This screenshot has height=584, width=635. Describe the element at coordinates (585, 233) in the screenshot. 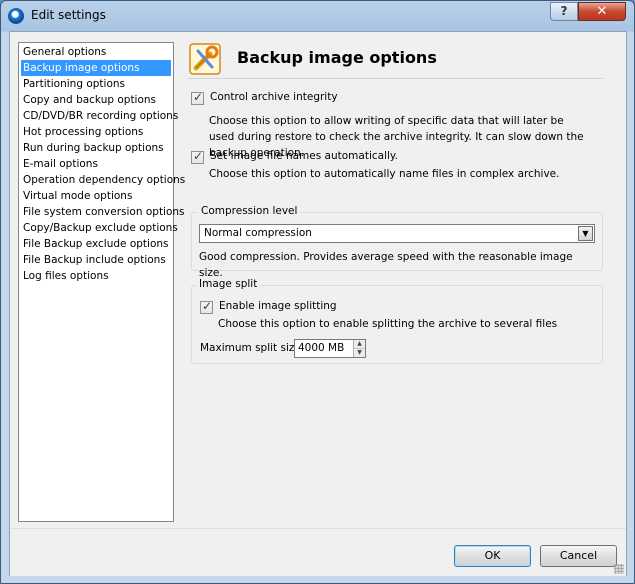

I see `chevron-down-icon: ▼` at that location.